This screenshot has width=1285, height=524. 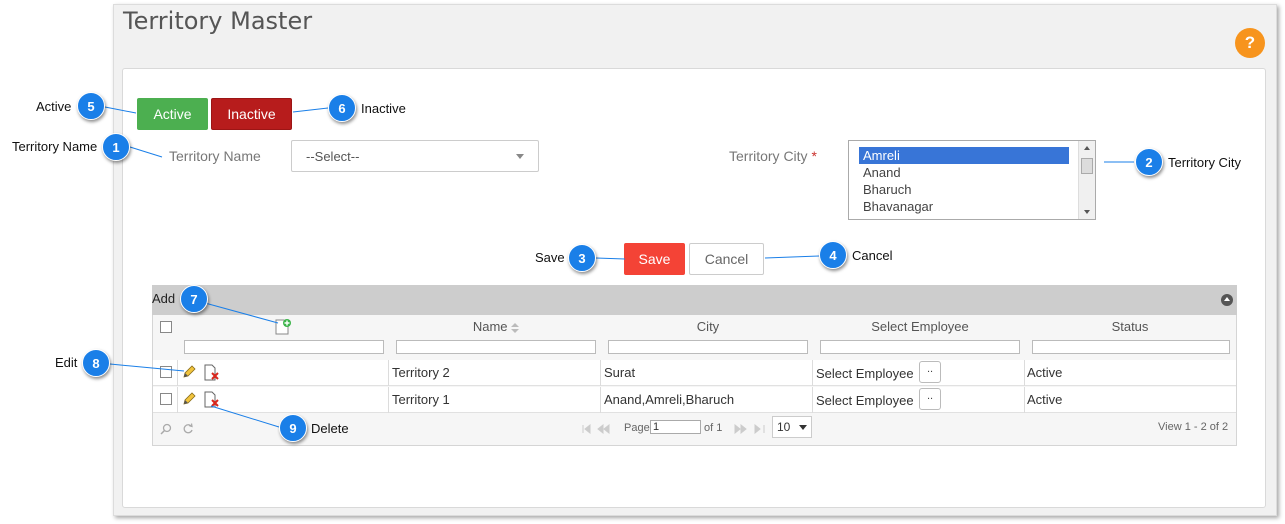 What do you see at coordinates (96, 363) in the screenshot?
I see `callout-badge: 8` at bounding box center [96, 363].